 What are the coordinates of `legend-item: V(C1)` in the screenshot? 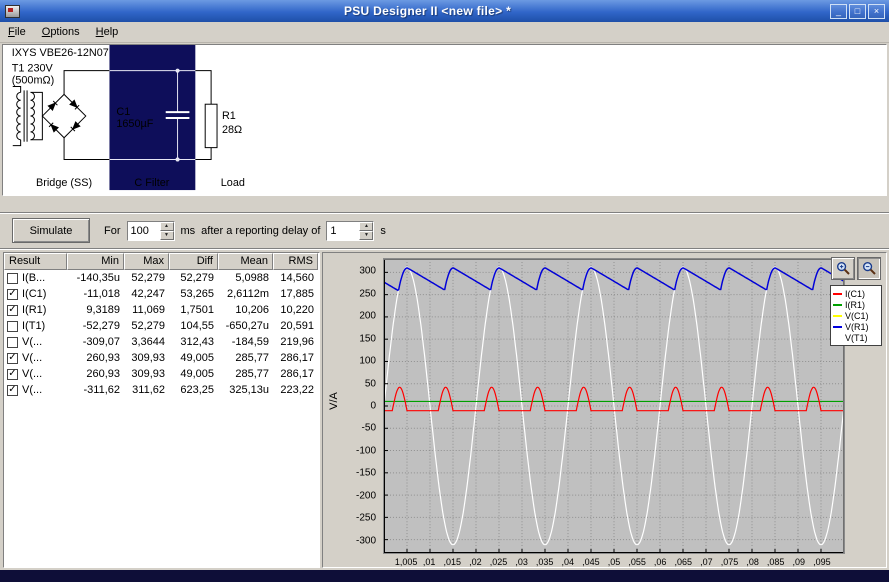 It's located at (856, 315).